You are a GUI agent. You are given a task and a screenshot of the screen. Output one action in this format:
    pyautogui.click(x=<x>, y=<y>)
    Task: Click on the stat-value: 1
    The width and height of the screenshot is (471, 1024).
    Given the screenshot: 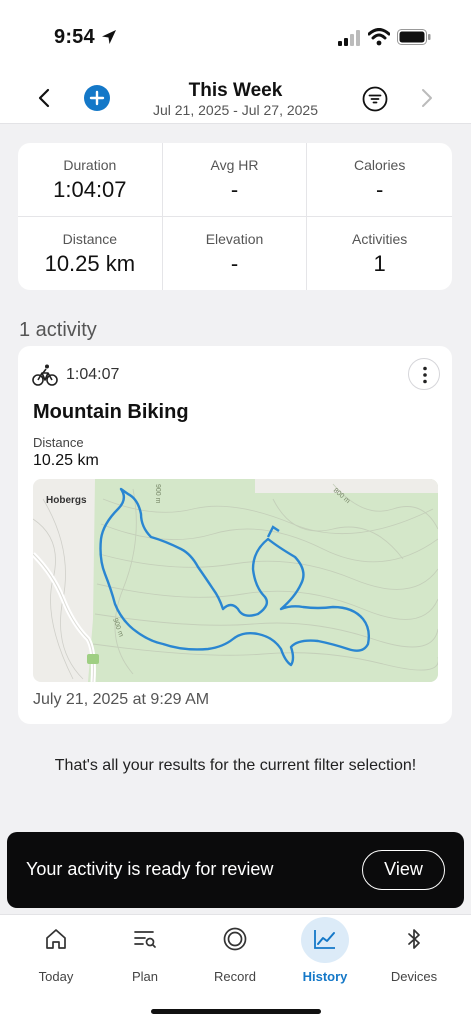 What is the action you would take?
    pyautogui.click(x=379, y=263)
    